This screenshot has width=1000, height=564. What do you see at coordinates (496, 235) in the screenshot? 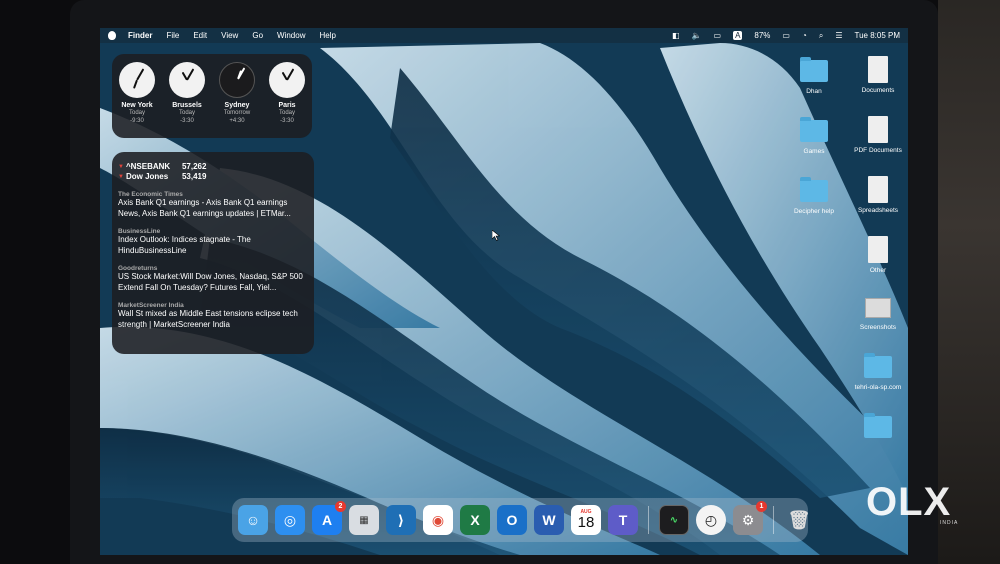
I see `mouse-cursor-icon` at bounding box center [496, 235].